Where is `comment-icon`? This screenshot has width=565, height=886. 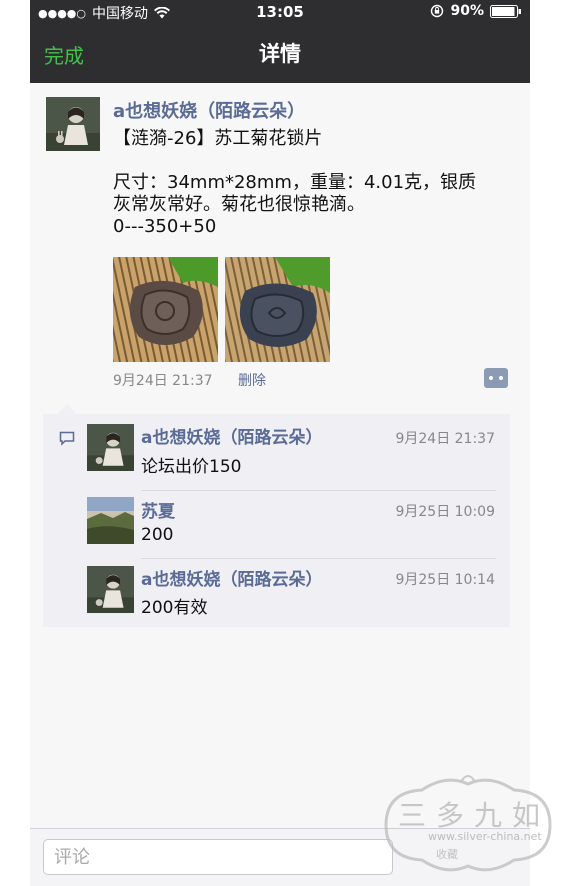
comment-icon is located at coordinates (67, 438).